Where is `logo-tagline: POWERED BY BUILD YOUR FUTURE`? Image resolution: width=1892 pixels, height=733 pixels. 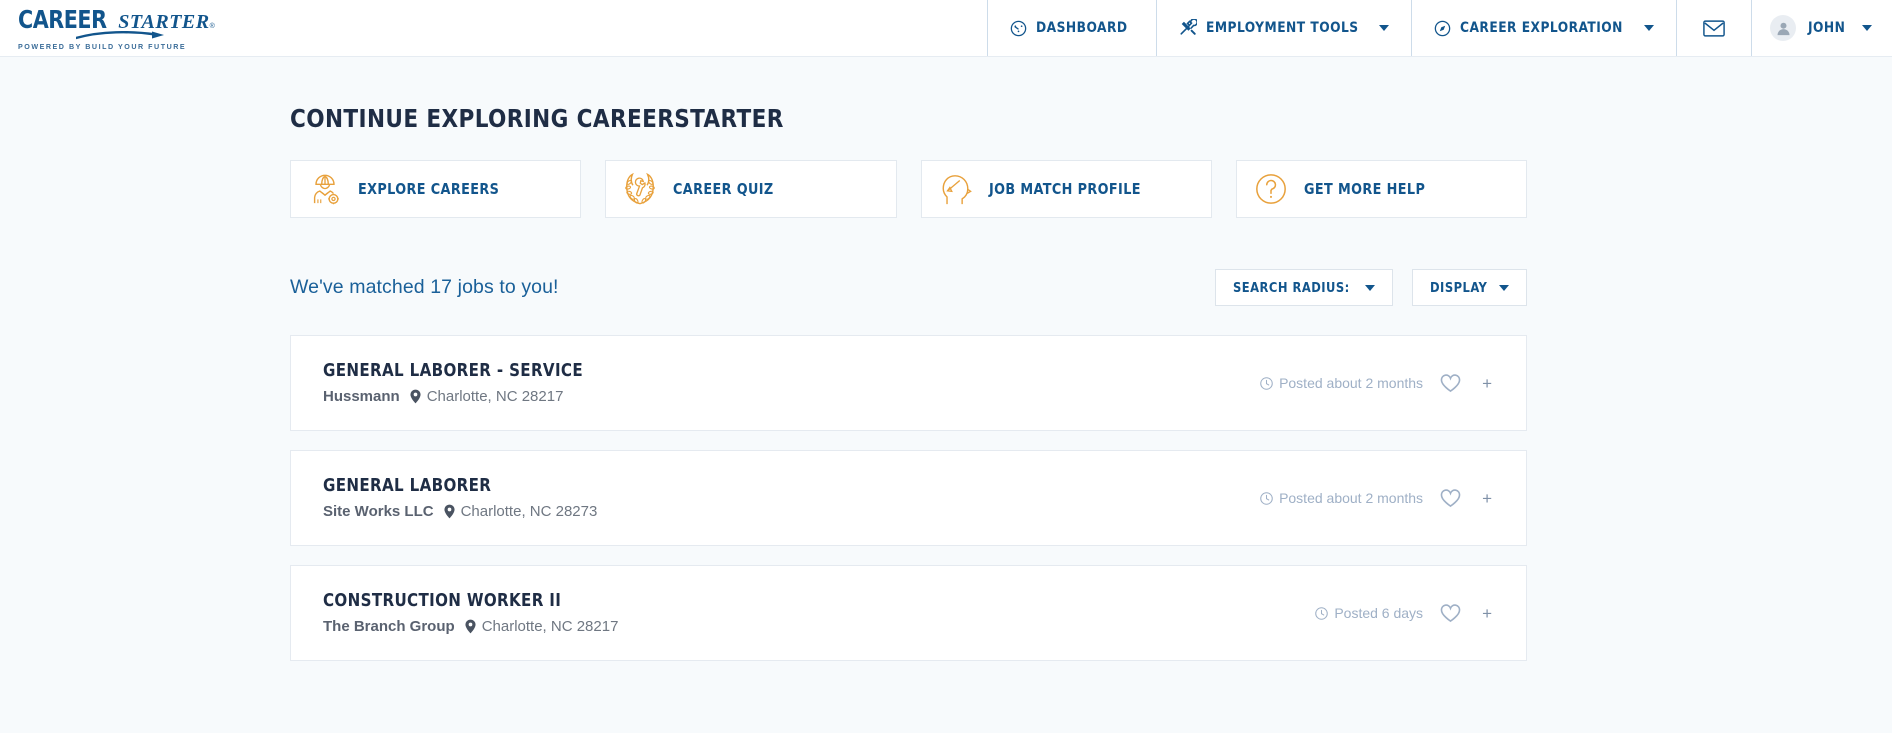
logo-tagline: POWERED BY BUILD YOUR FUTURE is located at coordinates (102, 46).